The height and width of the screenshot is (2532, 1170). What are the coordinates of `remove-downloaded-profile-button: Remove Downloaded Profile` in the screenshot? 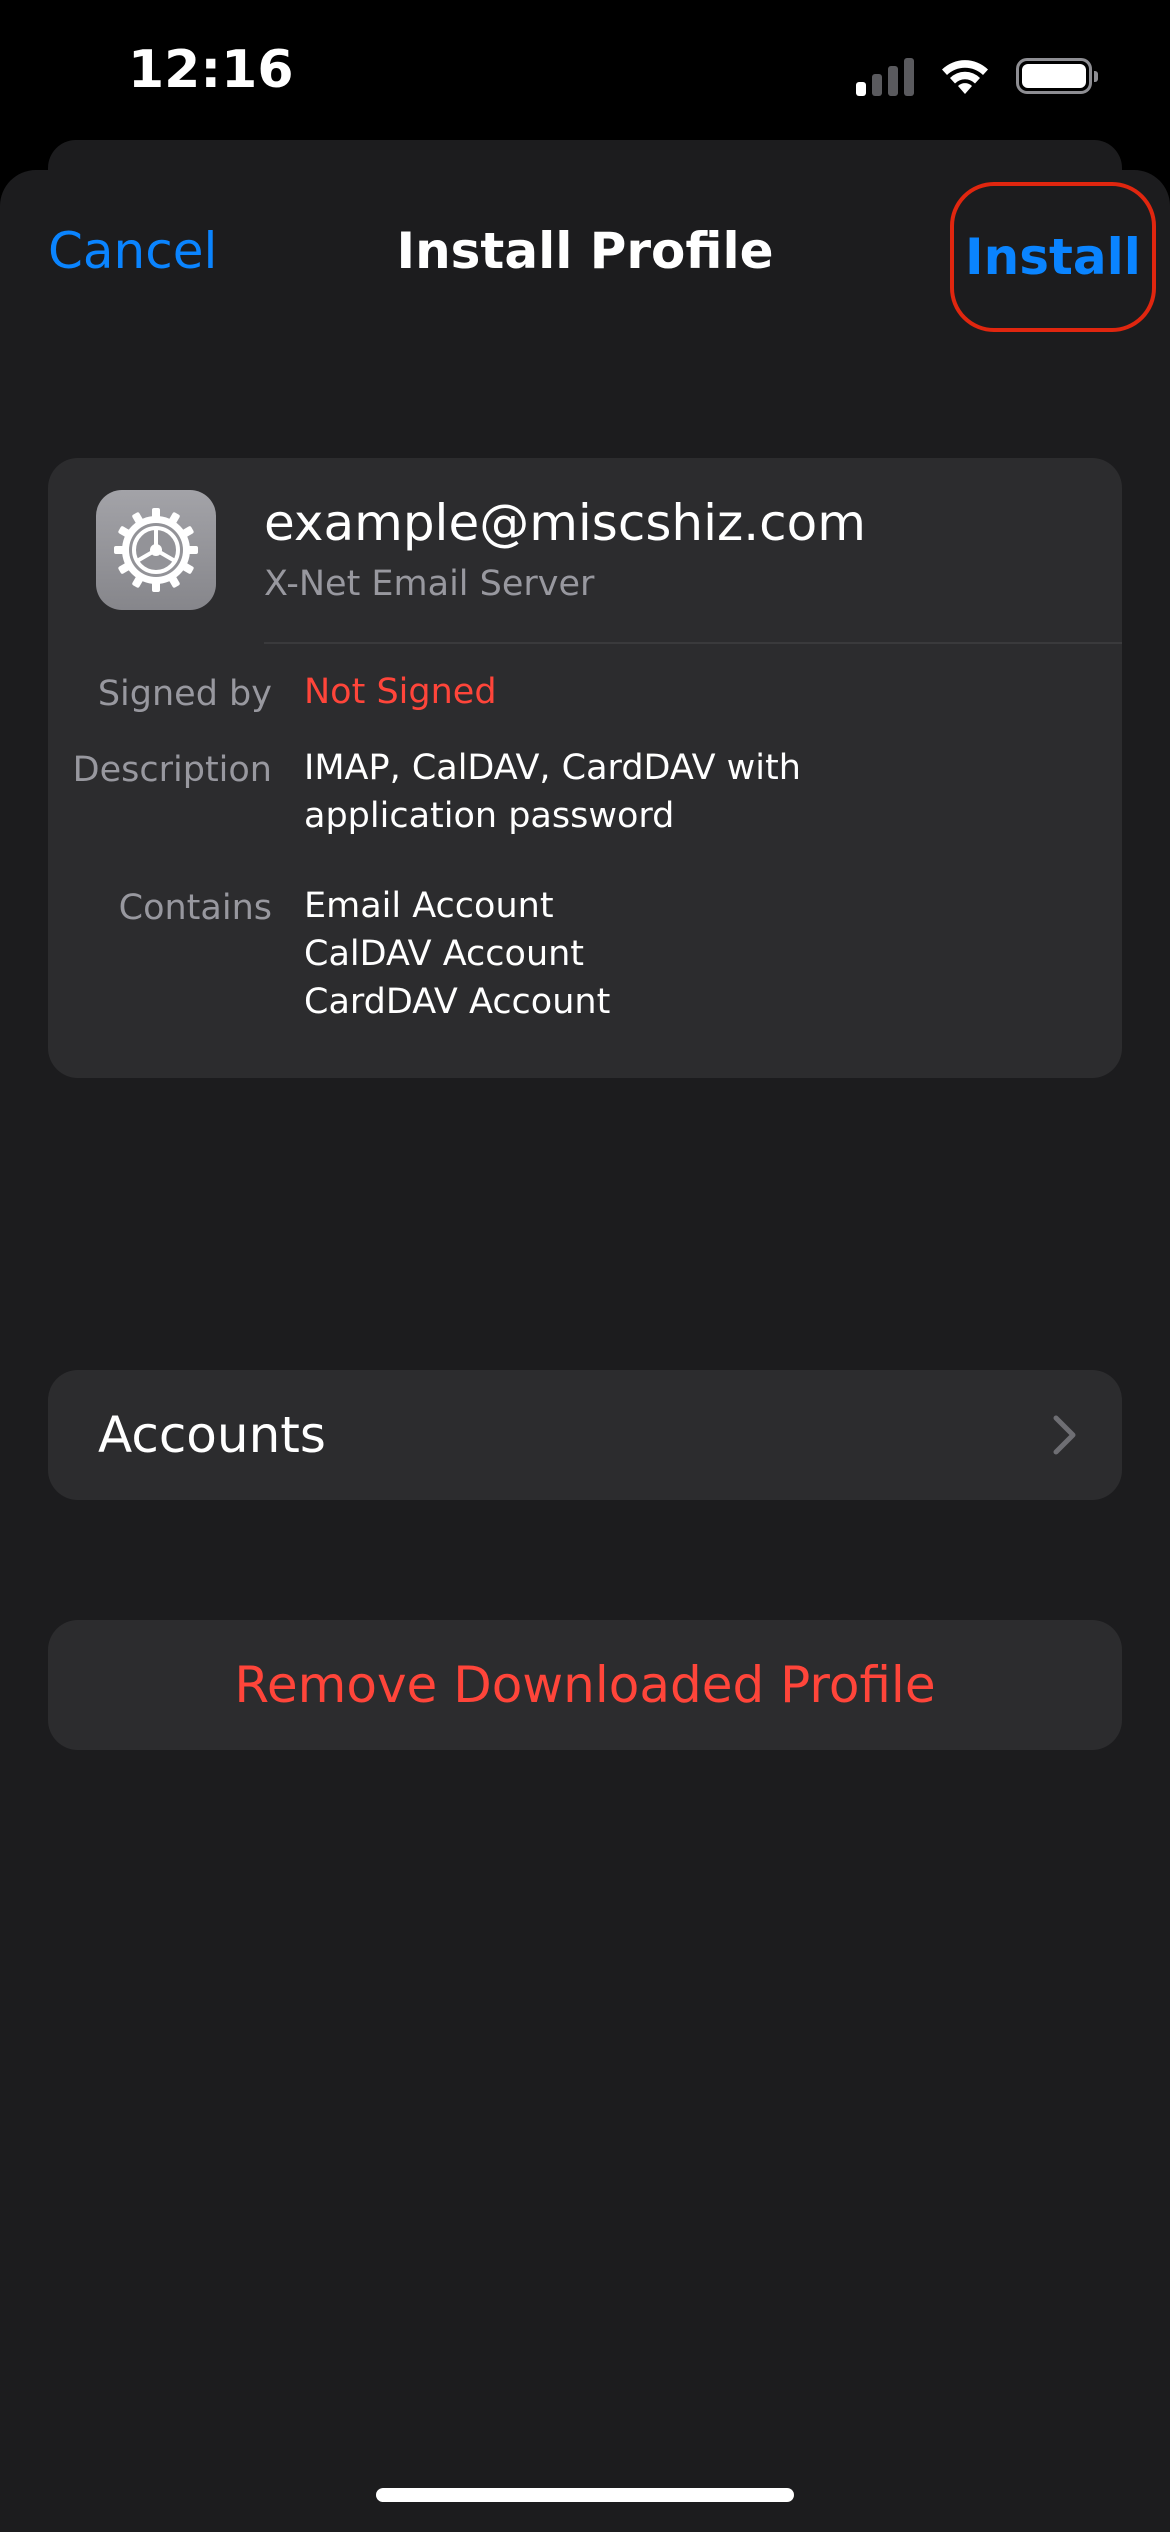 It's located at (585, 1685).